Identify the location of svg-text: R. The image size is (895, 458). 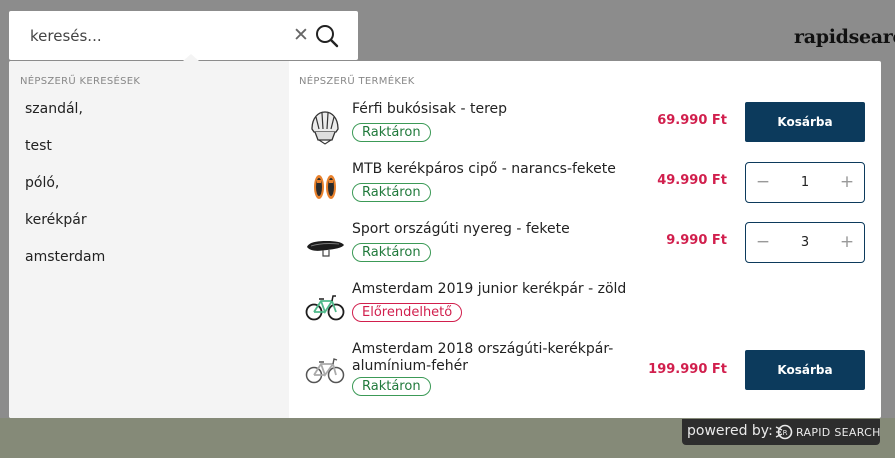
(785, 433).